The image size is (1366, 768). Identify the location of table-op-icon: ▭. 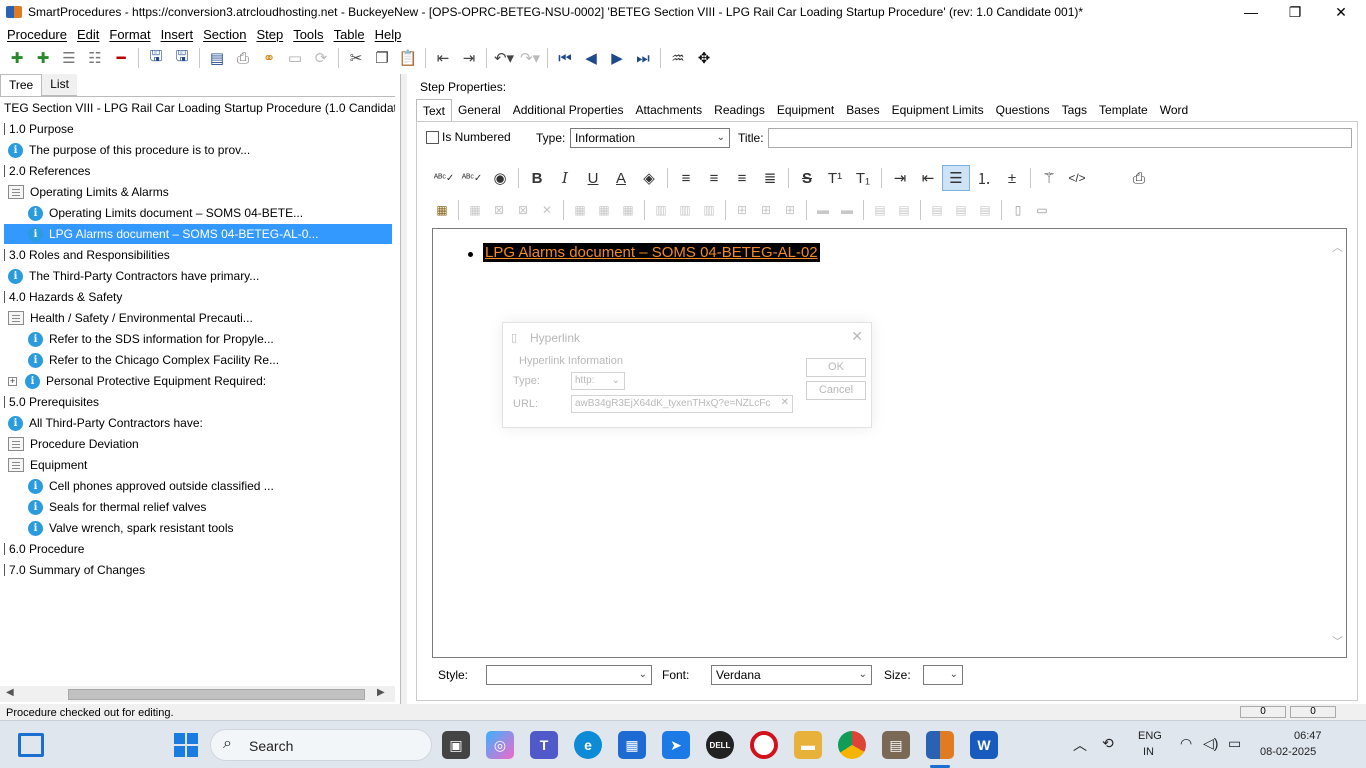
(1042, 210).